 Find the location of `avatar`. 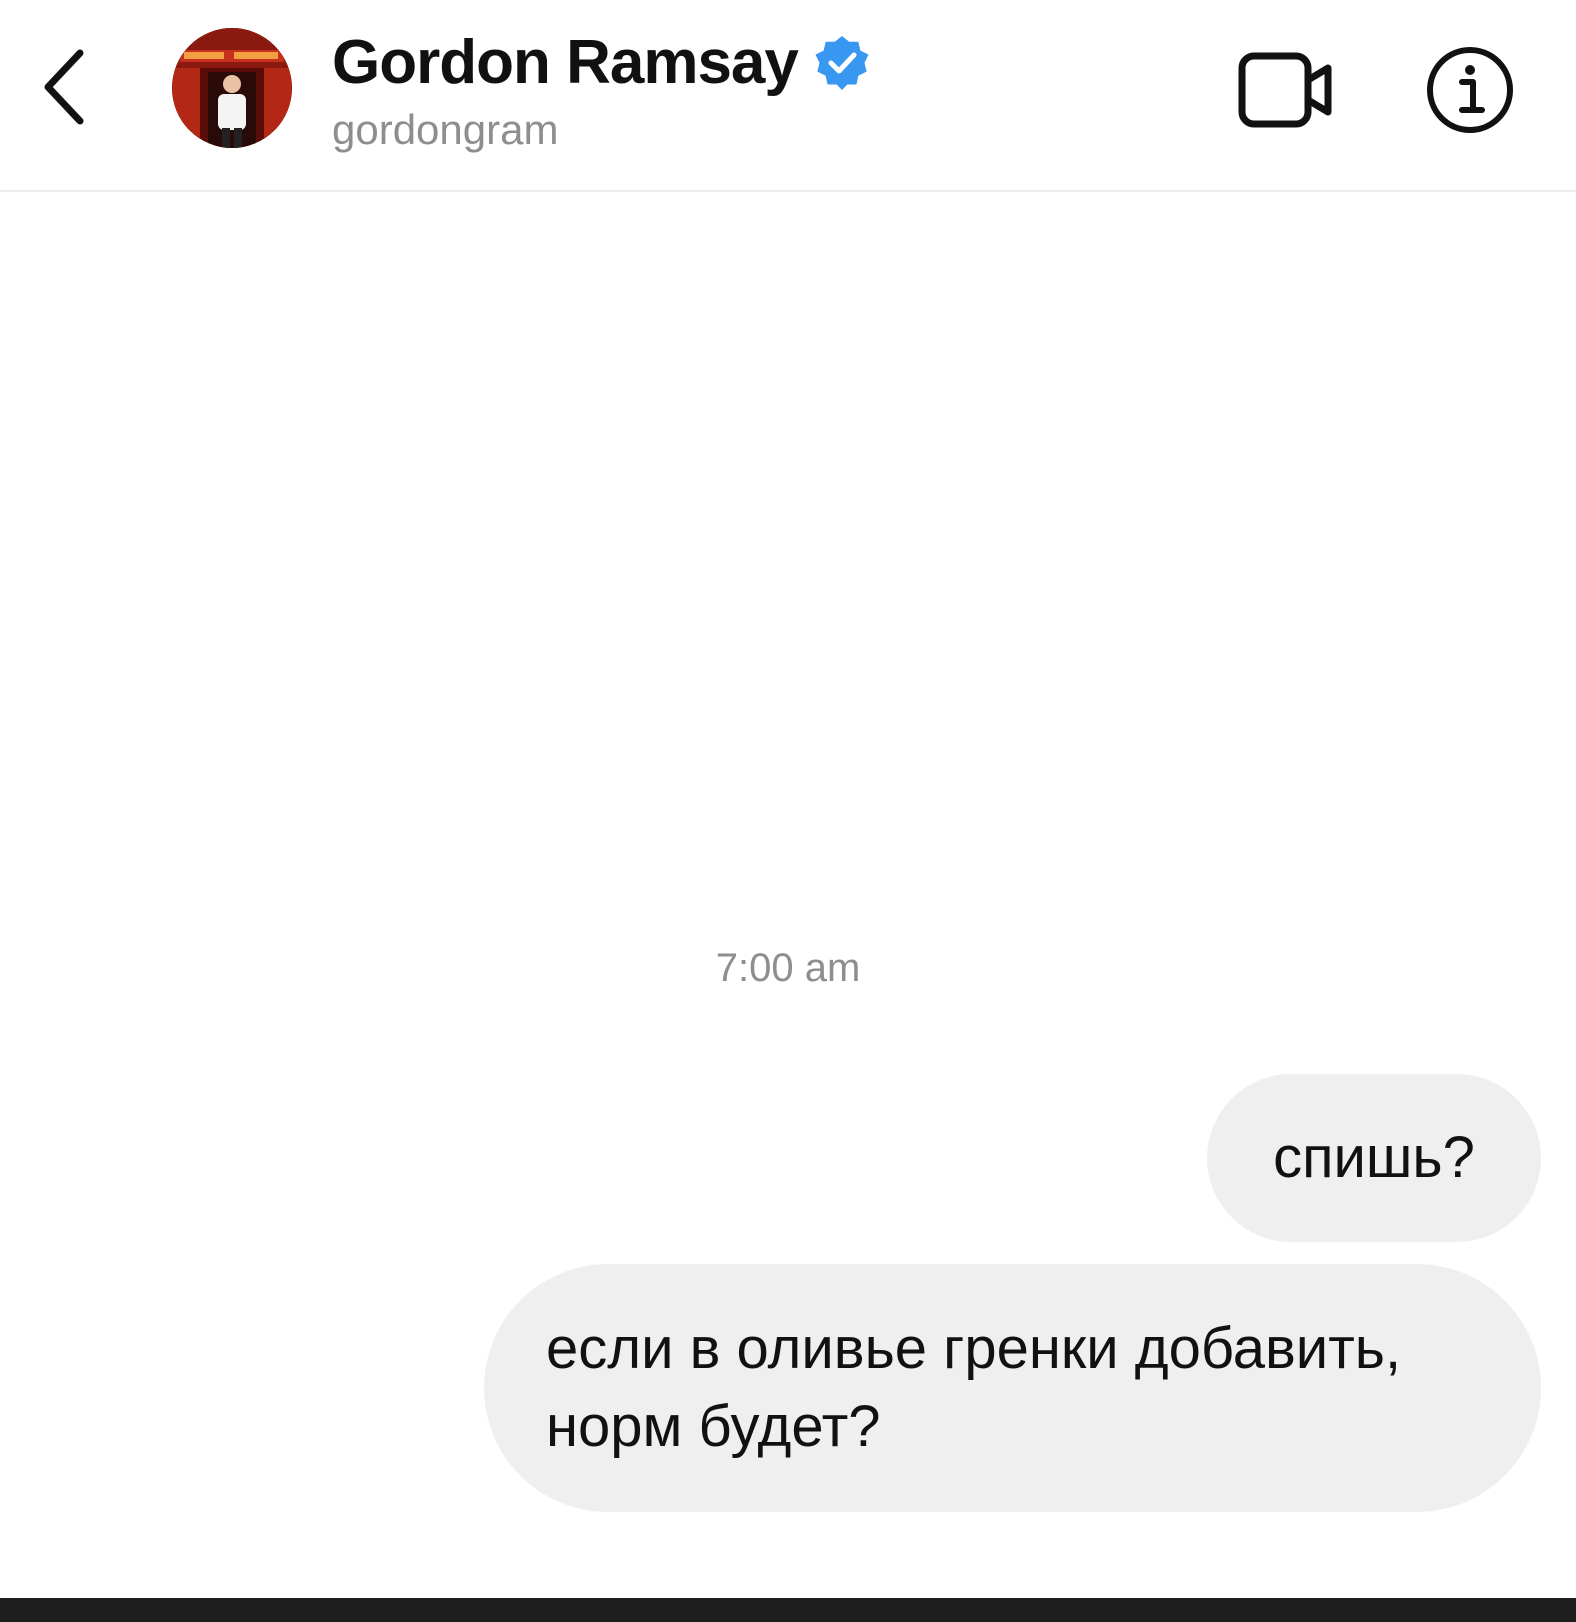

avatar is located at coordinates (232, 88).